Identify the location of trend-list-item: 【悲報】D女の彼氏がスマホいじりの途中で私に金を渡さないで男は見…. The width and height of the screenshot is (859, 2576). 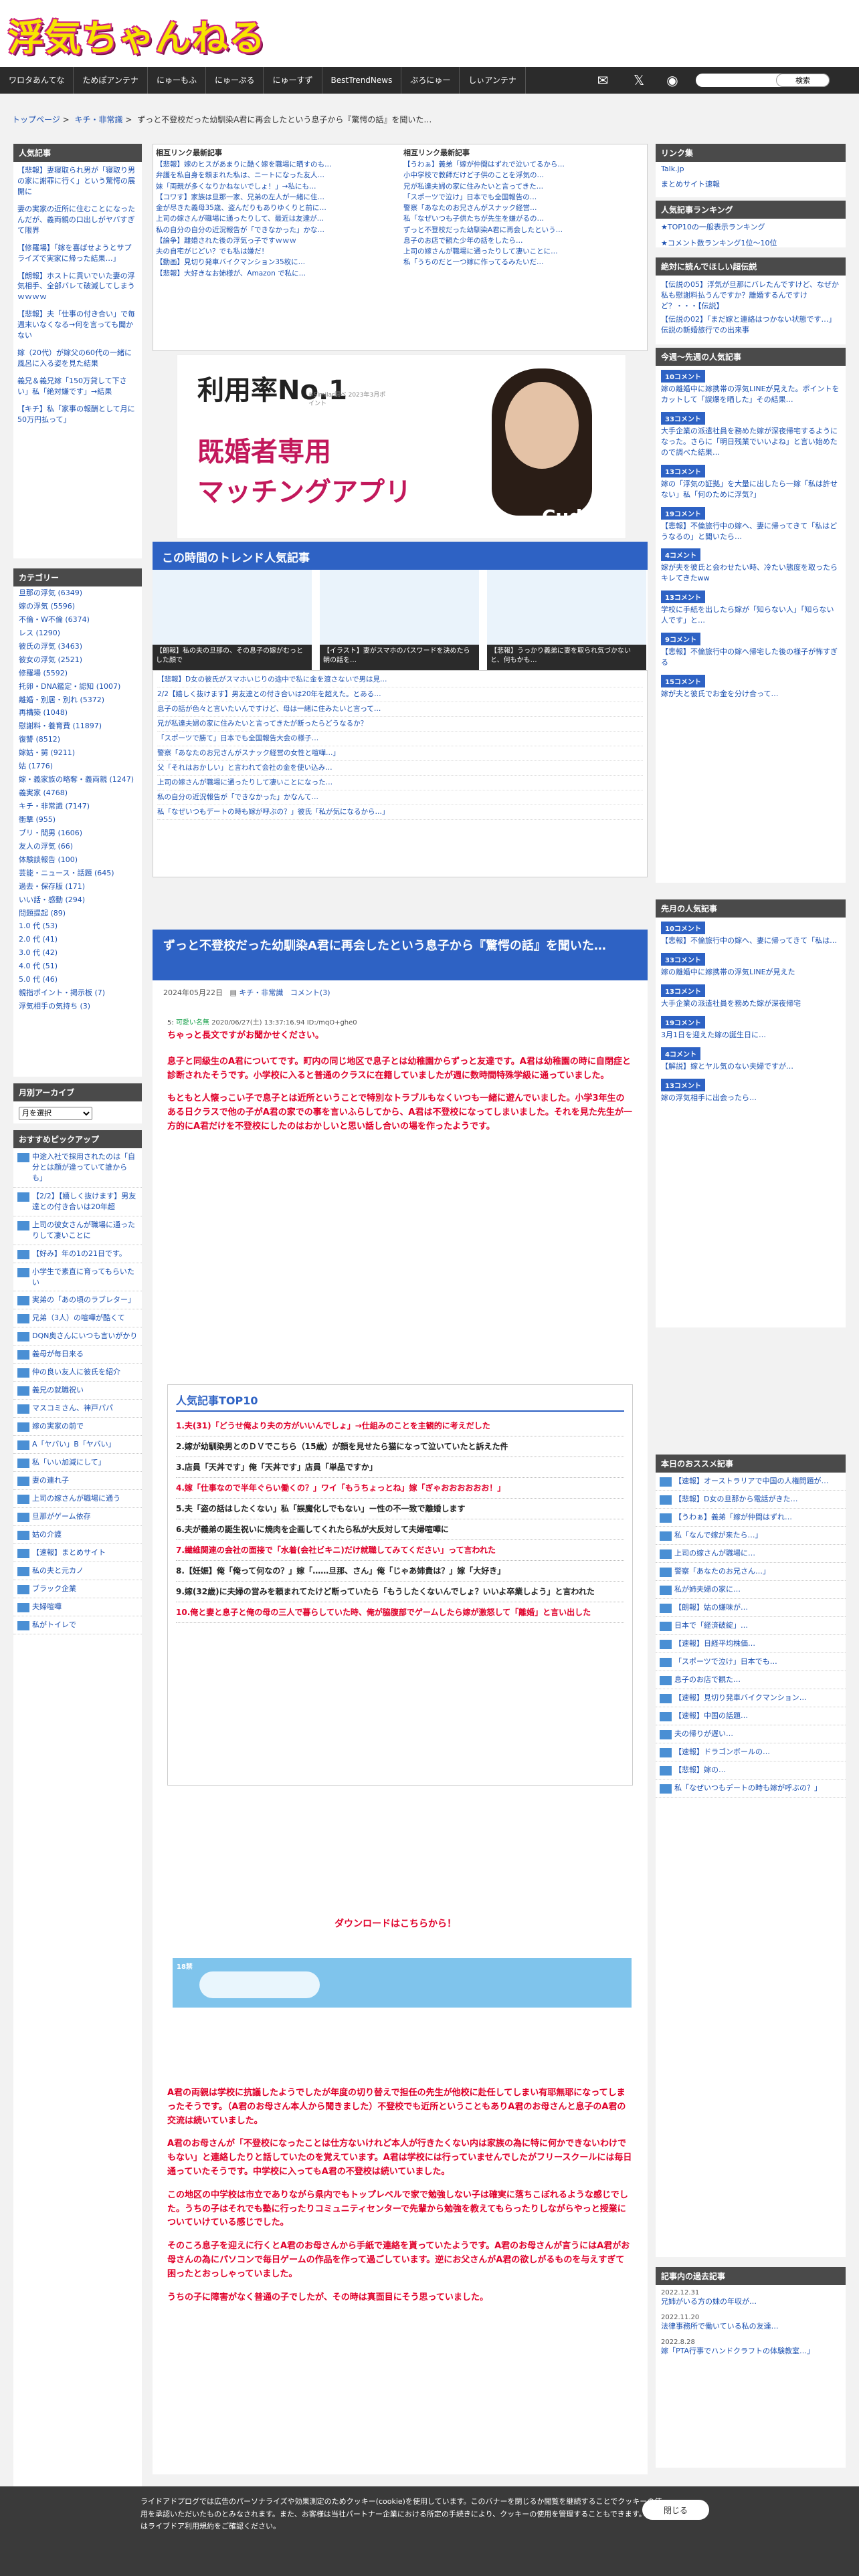
(400, 680).